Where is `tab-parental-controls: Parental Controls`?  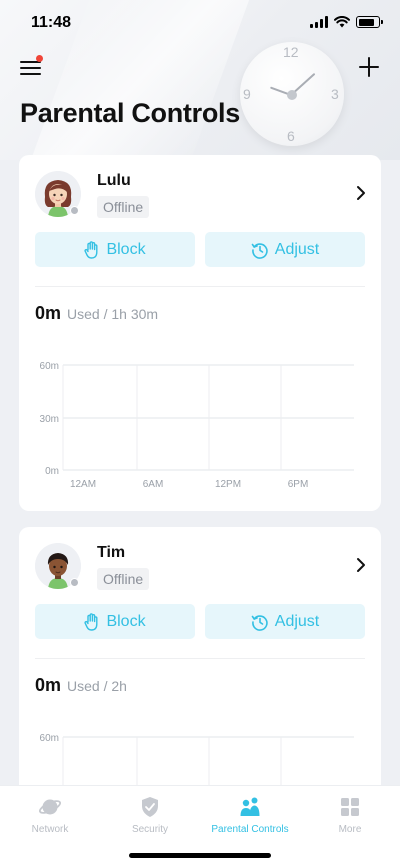 tab-parental-controls: Parental Controls is located at coordinates (250, 815).